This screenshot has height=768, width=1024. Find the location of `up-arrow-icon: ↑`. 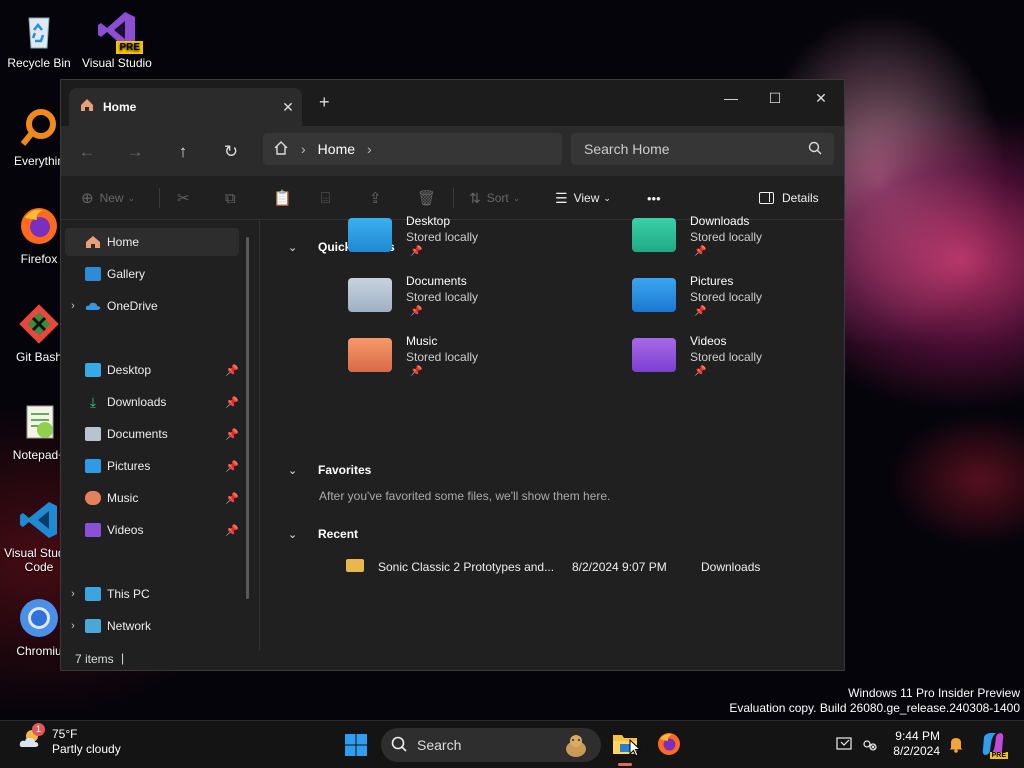

up-arrow-icon: ↑ is located at coordinates (183, 152).